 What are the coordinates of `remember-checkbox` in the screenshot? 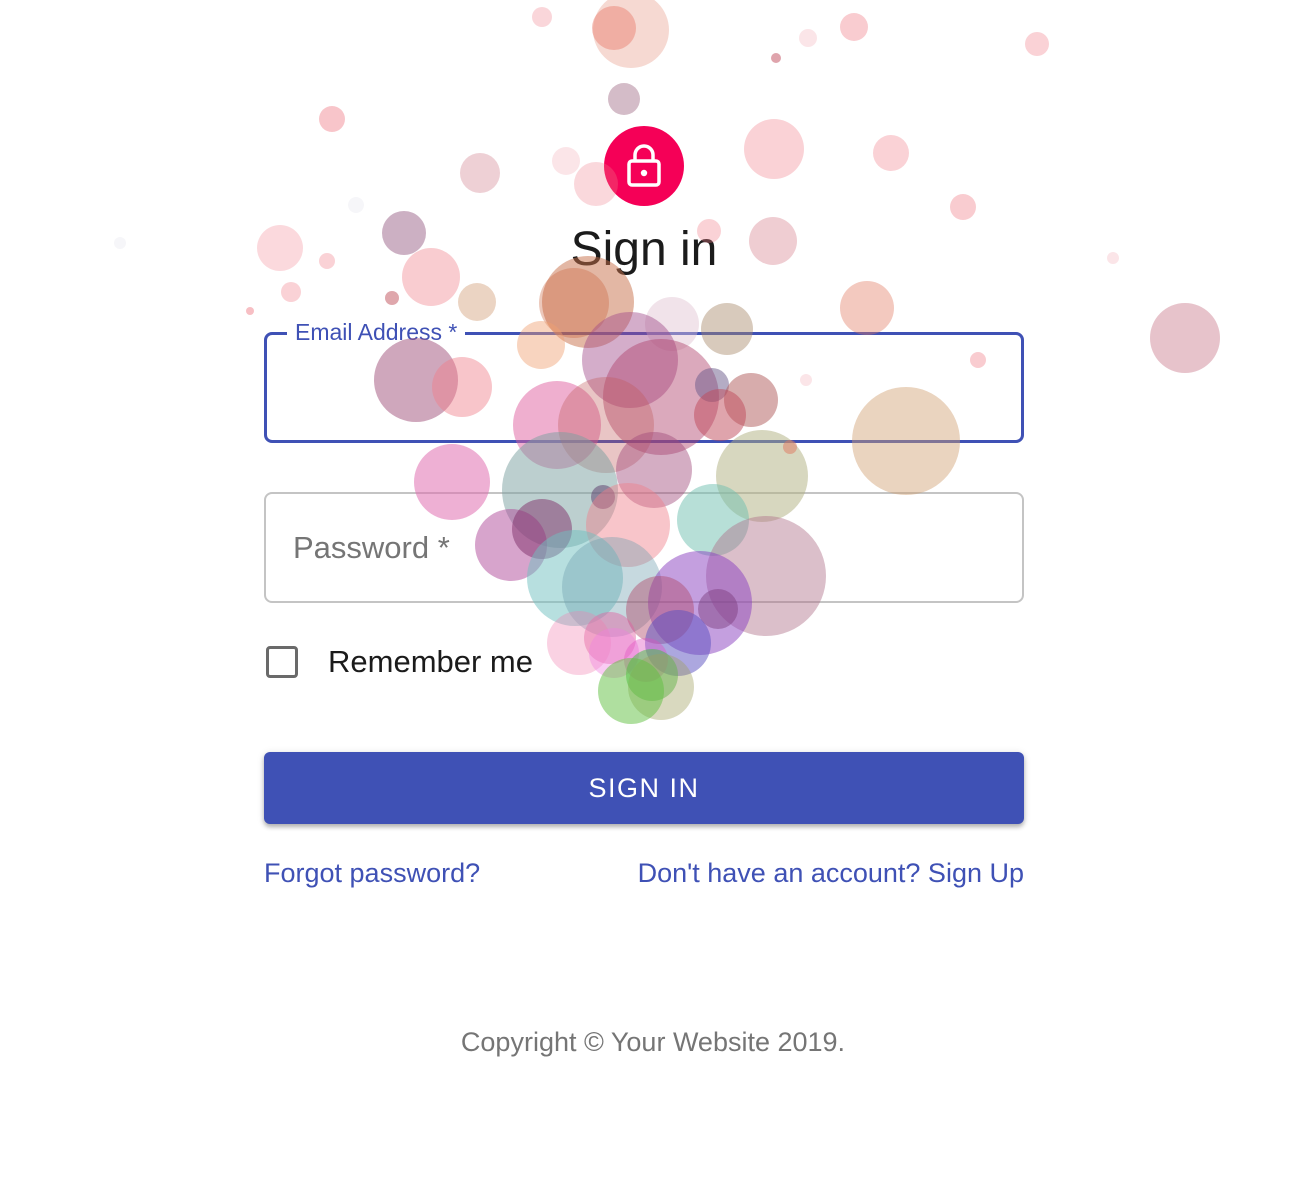 It's located at (282, 662).